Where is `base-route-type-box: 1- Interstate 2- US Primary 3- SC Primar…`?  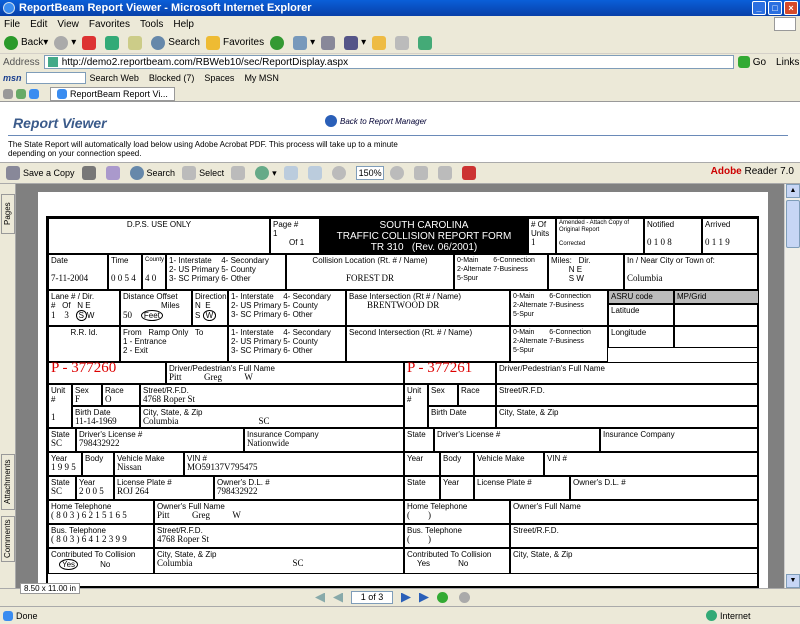
base-route-type-box: 1- Interstate 2- US Primary 3- SC Primar… is located at coordinates (287, 308).